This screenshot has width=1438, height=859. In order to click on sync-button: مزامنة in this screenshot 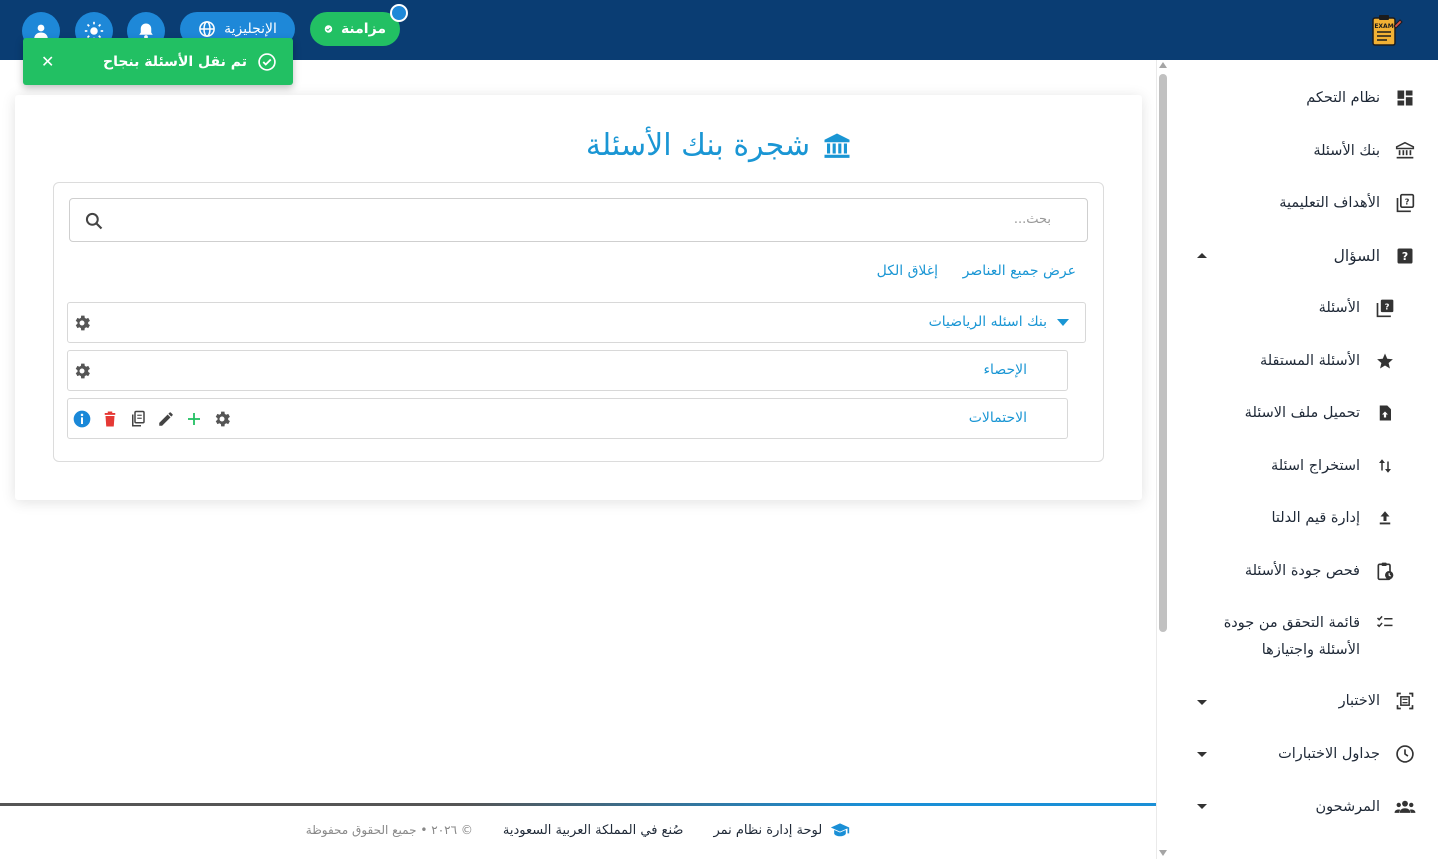, I will do `click(355, 29)`.